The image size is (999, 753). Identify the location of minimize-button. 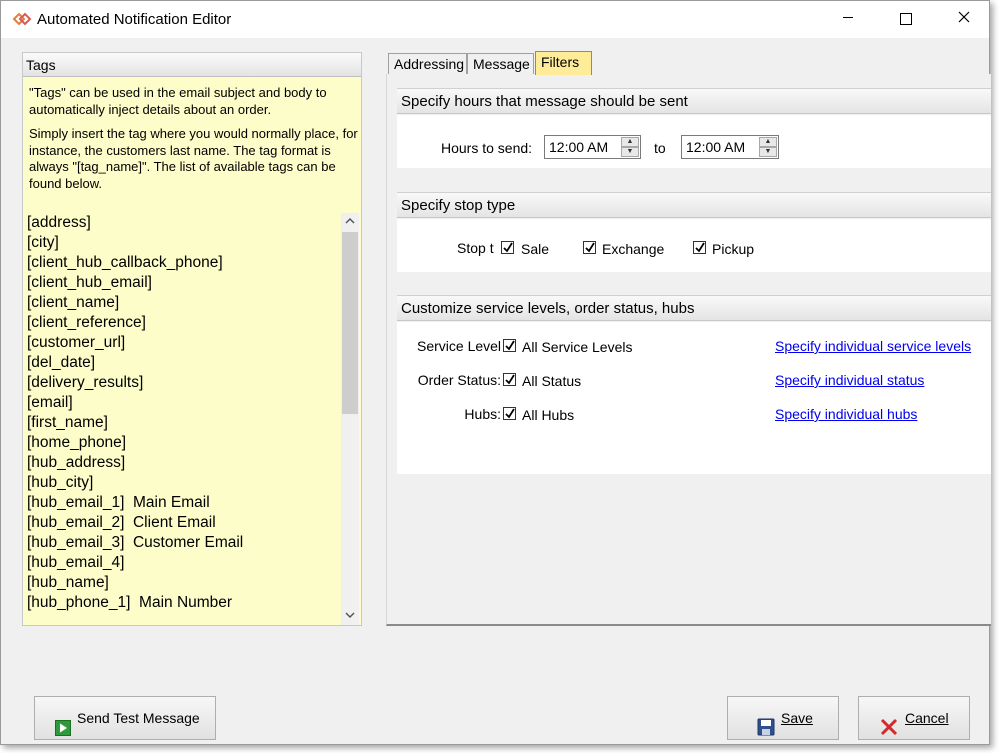
(848, 19).